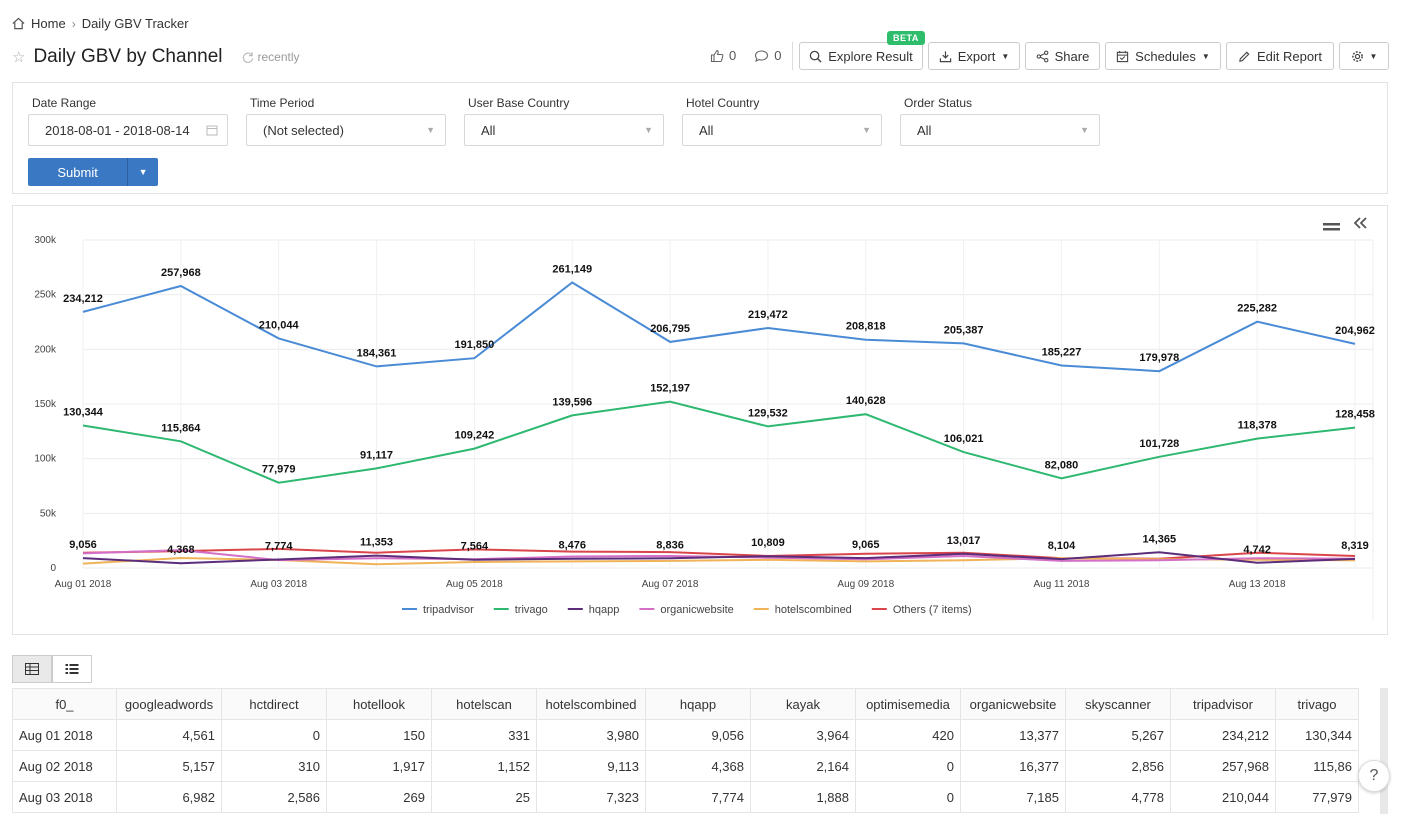 The image size is (1412, 814). I want to click on table-cell: 4,561, so click(169, 735).